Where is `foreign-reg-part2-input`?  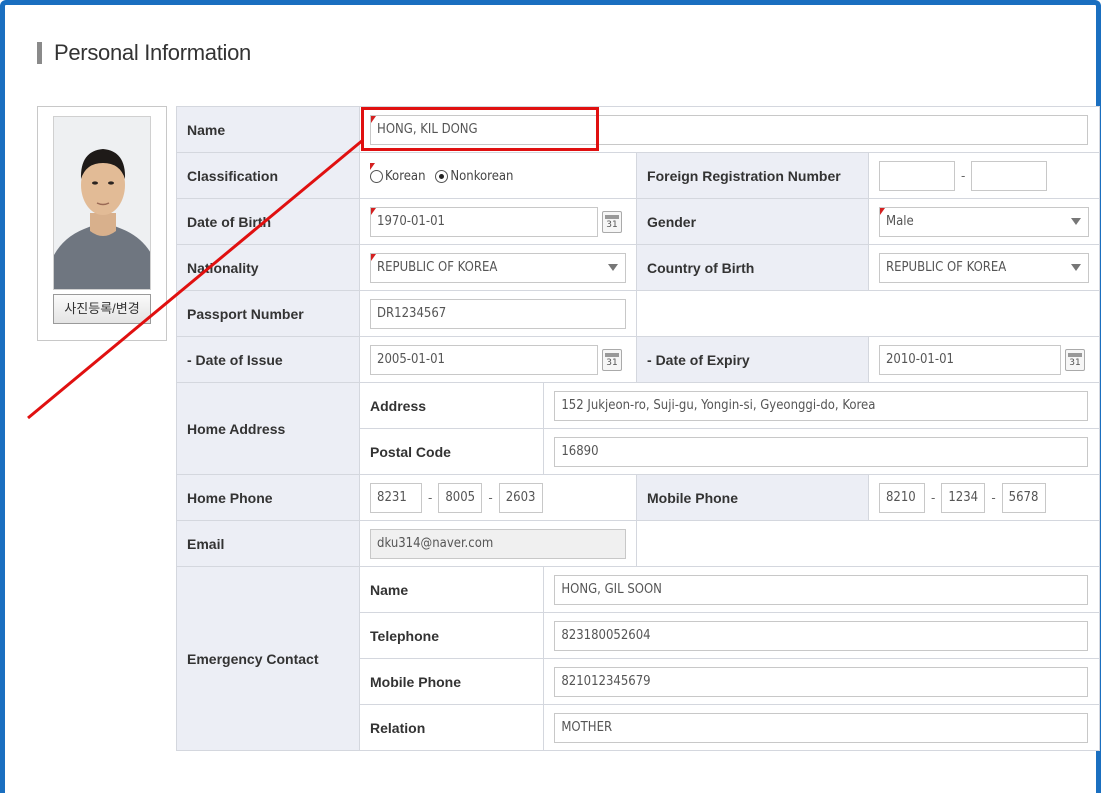 foreign-reg-part2-input is located at coordinates (1009, 175).